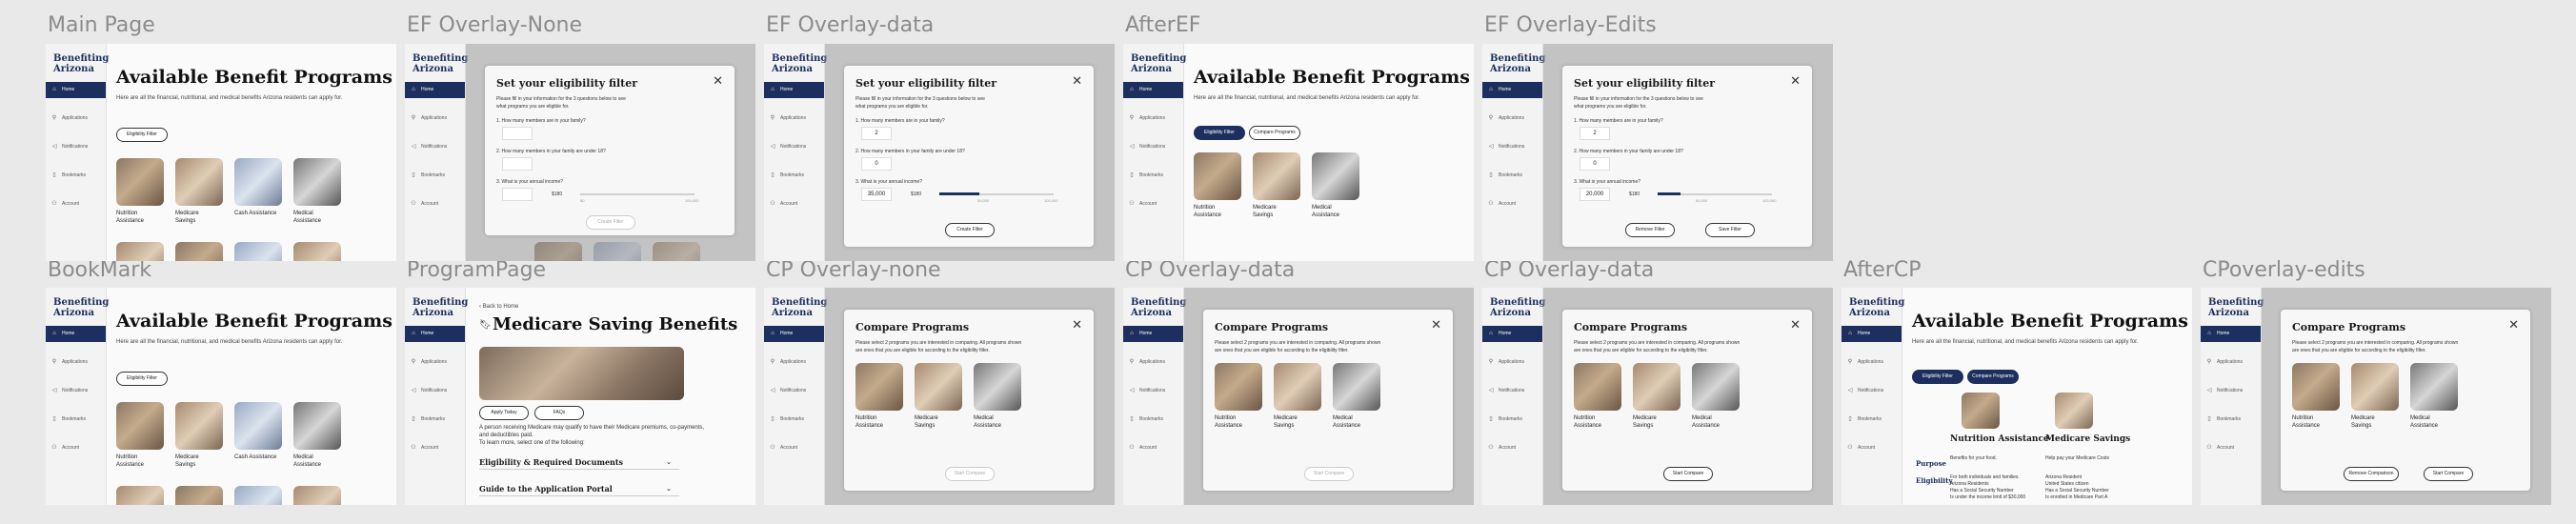 Image resolution: width=2576 pixels, height=524 pixels. What do you see at coordinates (579, 489) in the screenshot?
I see `accordion-guide: Guide to the Application Portal ⌄` at bounding box center [579, 489].